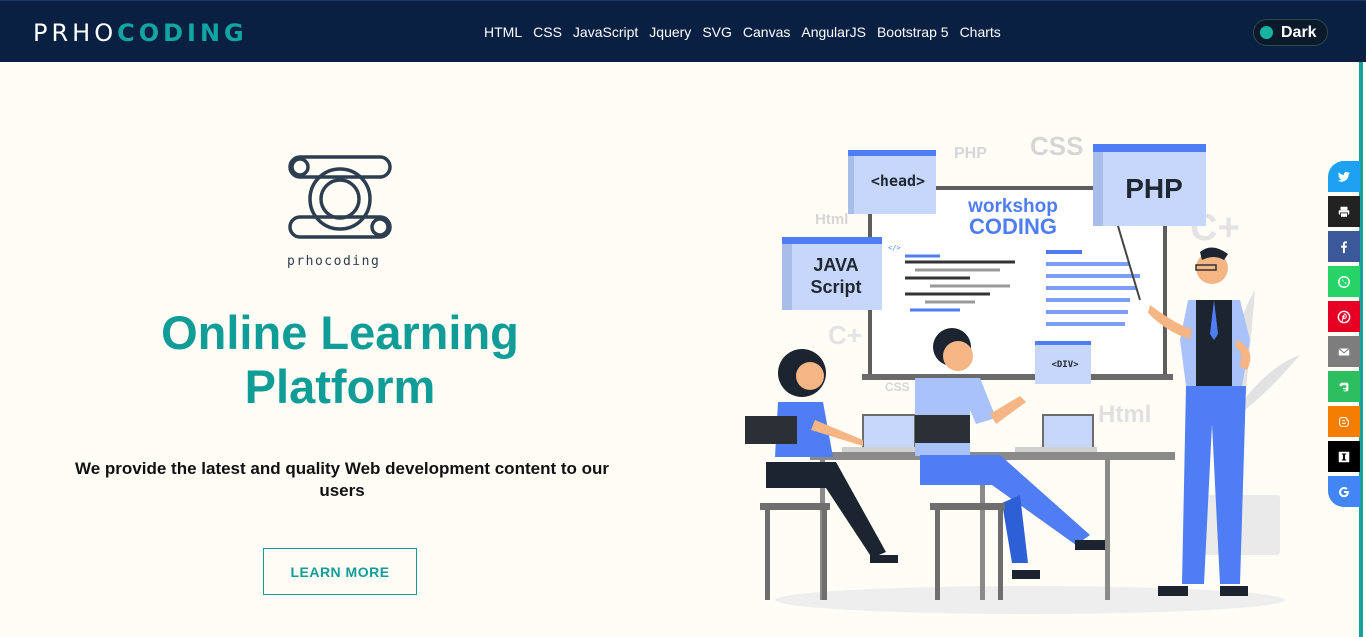  I want to click on bg-text-cplus-left: C+, so click(845, 335).